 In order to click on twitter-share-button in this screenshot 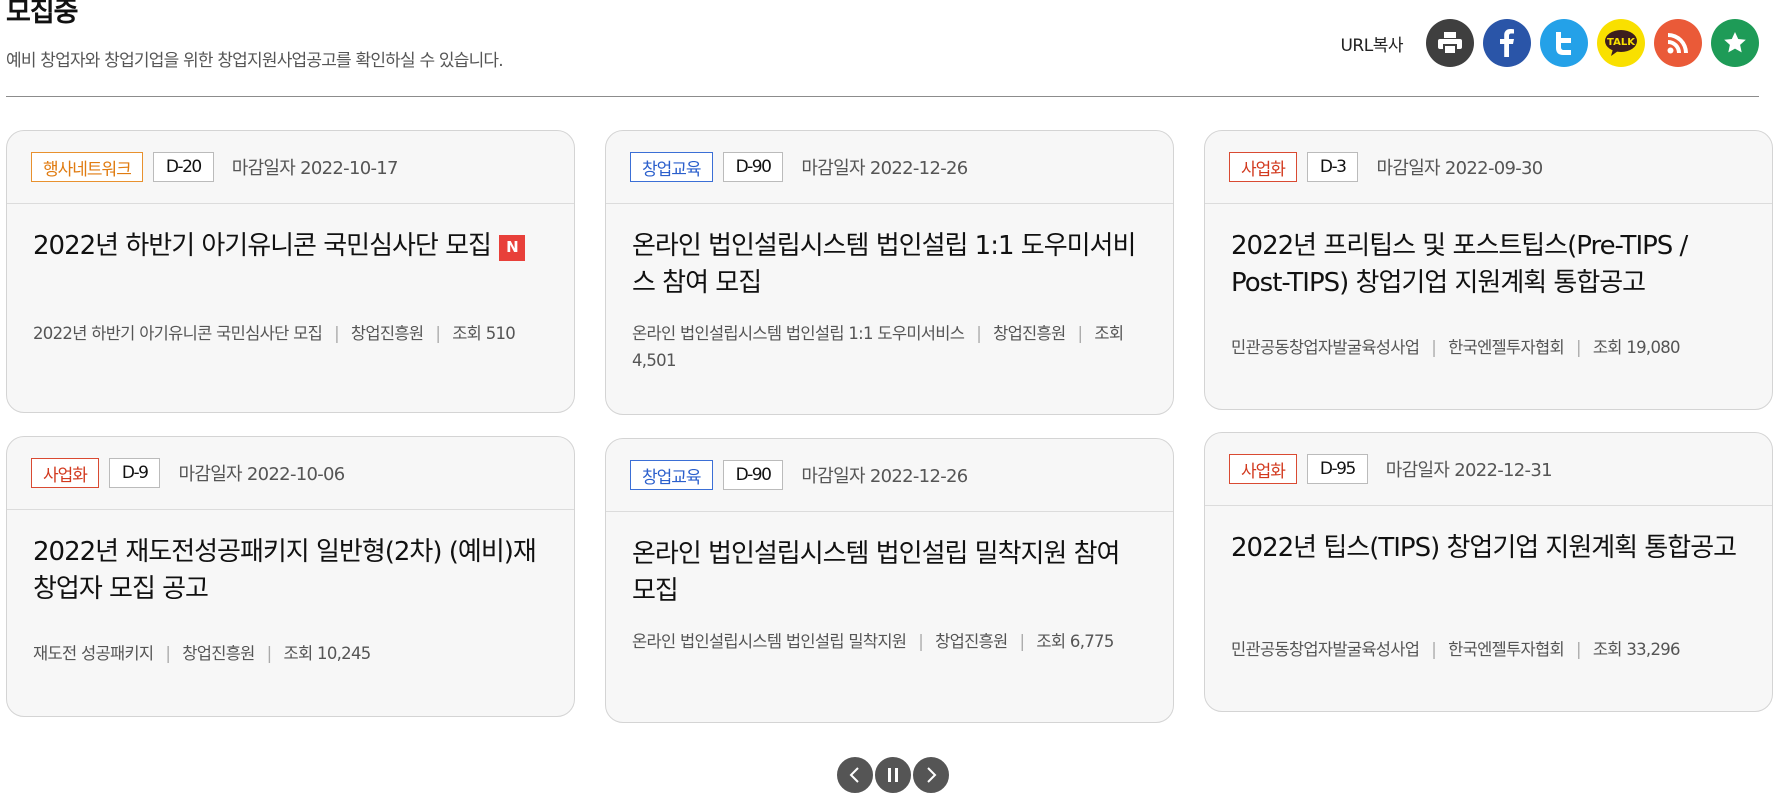, I will do `click(1564, 43)`.